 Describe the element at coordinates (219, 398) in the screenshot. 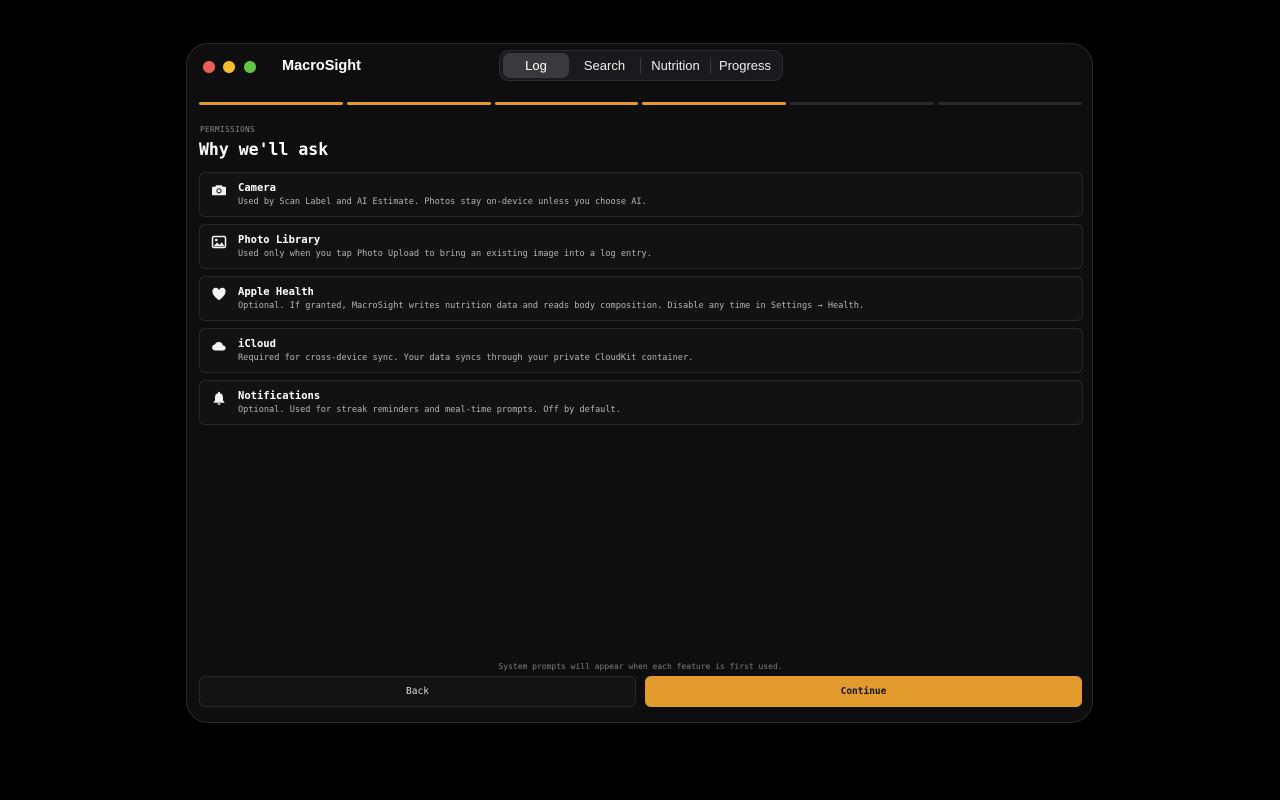

I see `bell-icon` at that location.